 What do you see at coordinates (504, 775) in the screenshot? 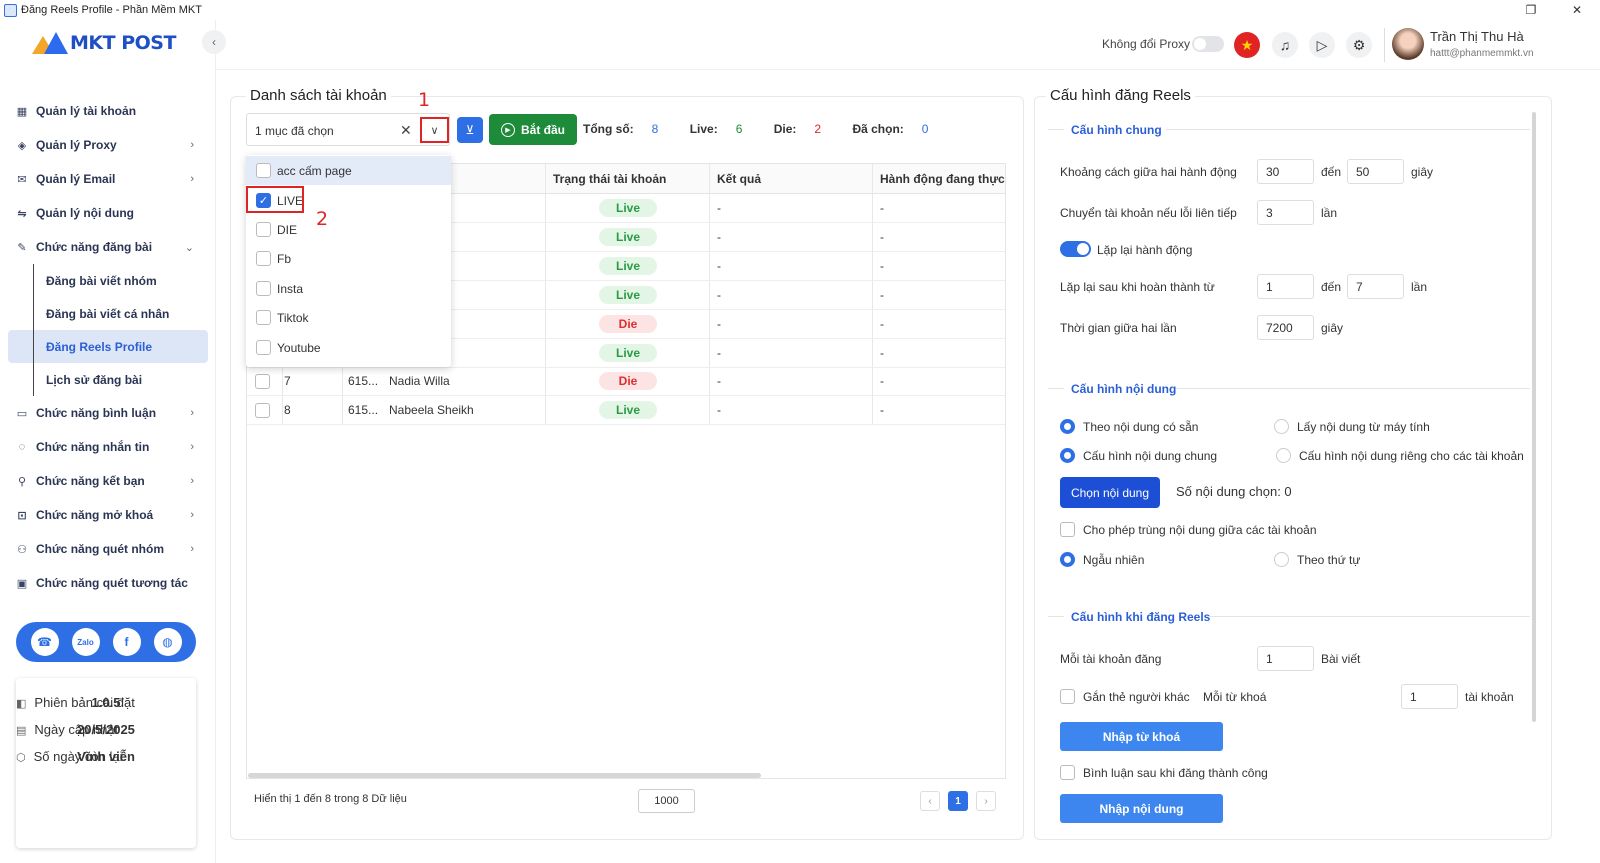
I see `table-horizontal-scrollbar` at bounding box center [504, 775].